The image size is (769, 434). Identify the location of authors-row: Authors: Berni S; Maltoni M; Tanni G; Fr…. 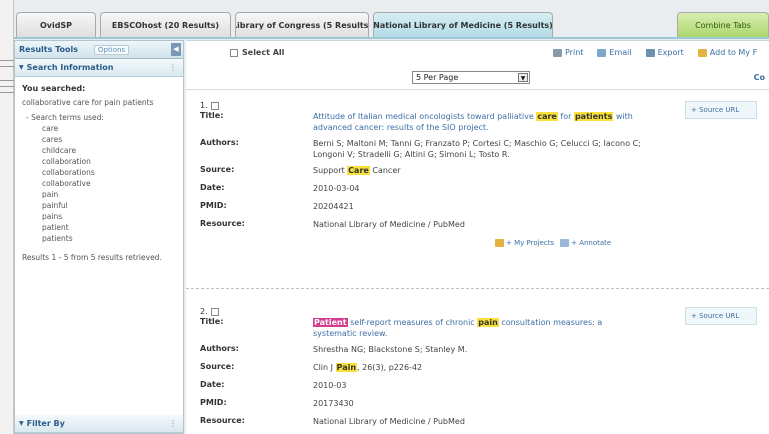
(440, 149).